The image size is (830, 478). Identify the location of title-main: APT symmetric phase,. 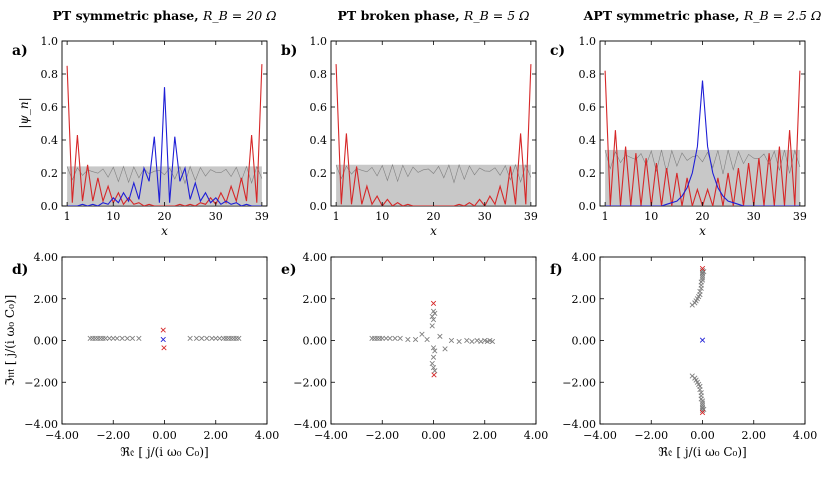
(663, 15).